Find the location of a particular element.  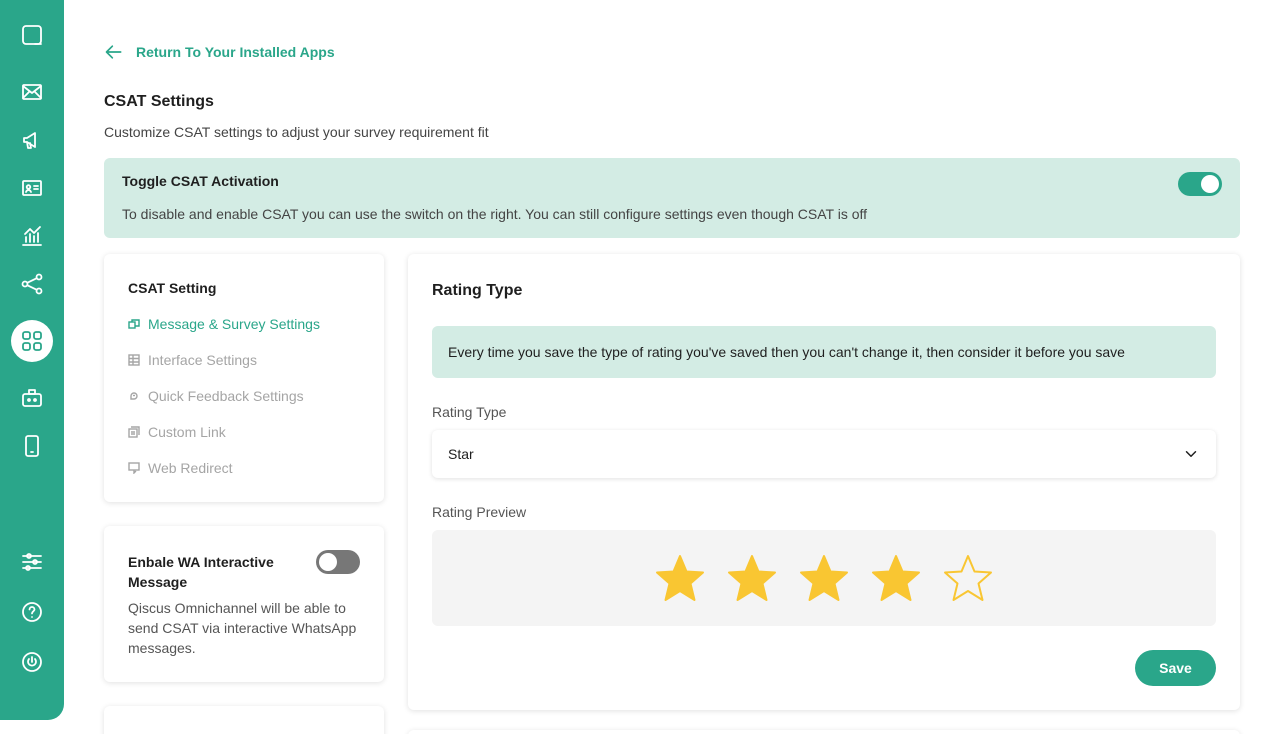

menu-item-web-redirect: Web Redirect is located at coordinates (180, 468).